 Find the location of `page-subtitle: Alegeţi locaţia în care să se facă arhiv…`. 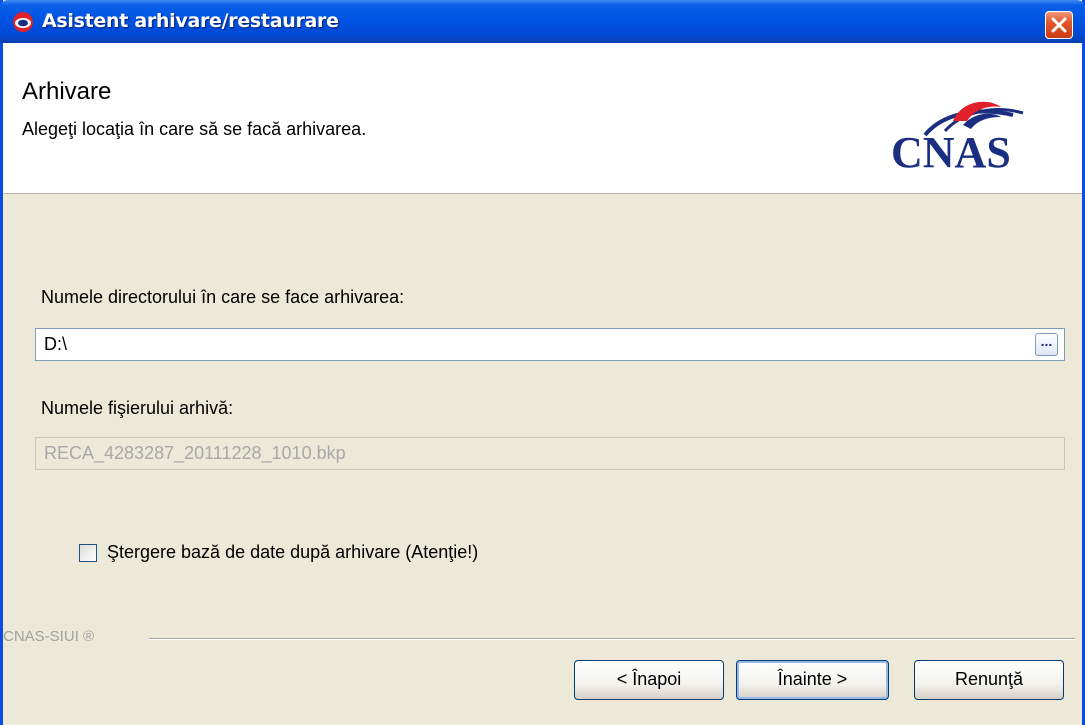

page-subtitle: Alegeţi locaţia în care să se facă arhiv… is located at coordinates (194, 129).